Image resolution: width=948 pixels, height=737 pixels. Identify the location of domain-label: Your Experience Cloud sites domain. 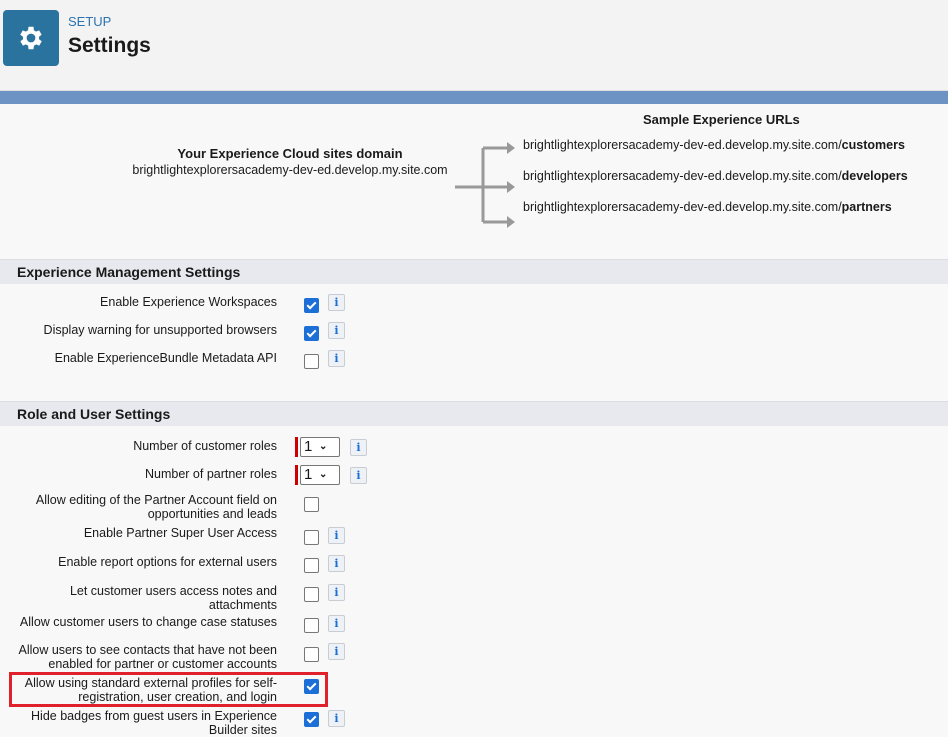
(290, 153).